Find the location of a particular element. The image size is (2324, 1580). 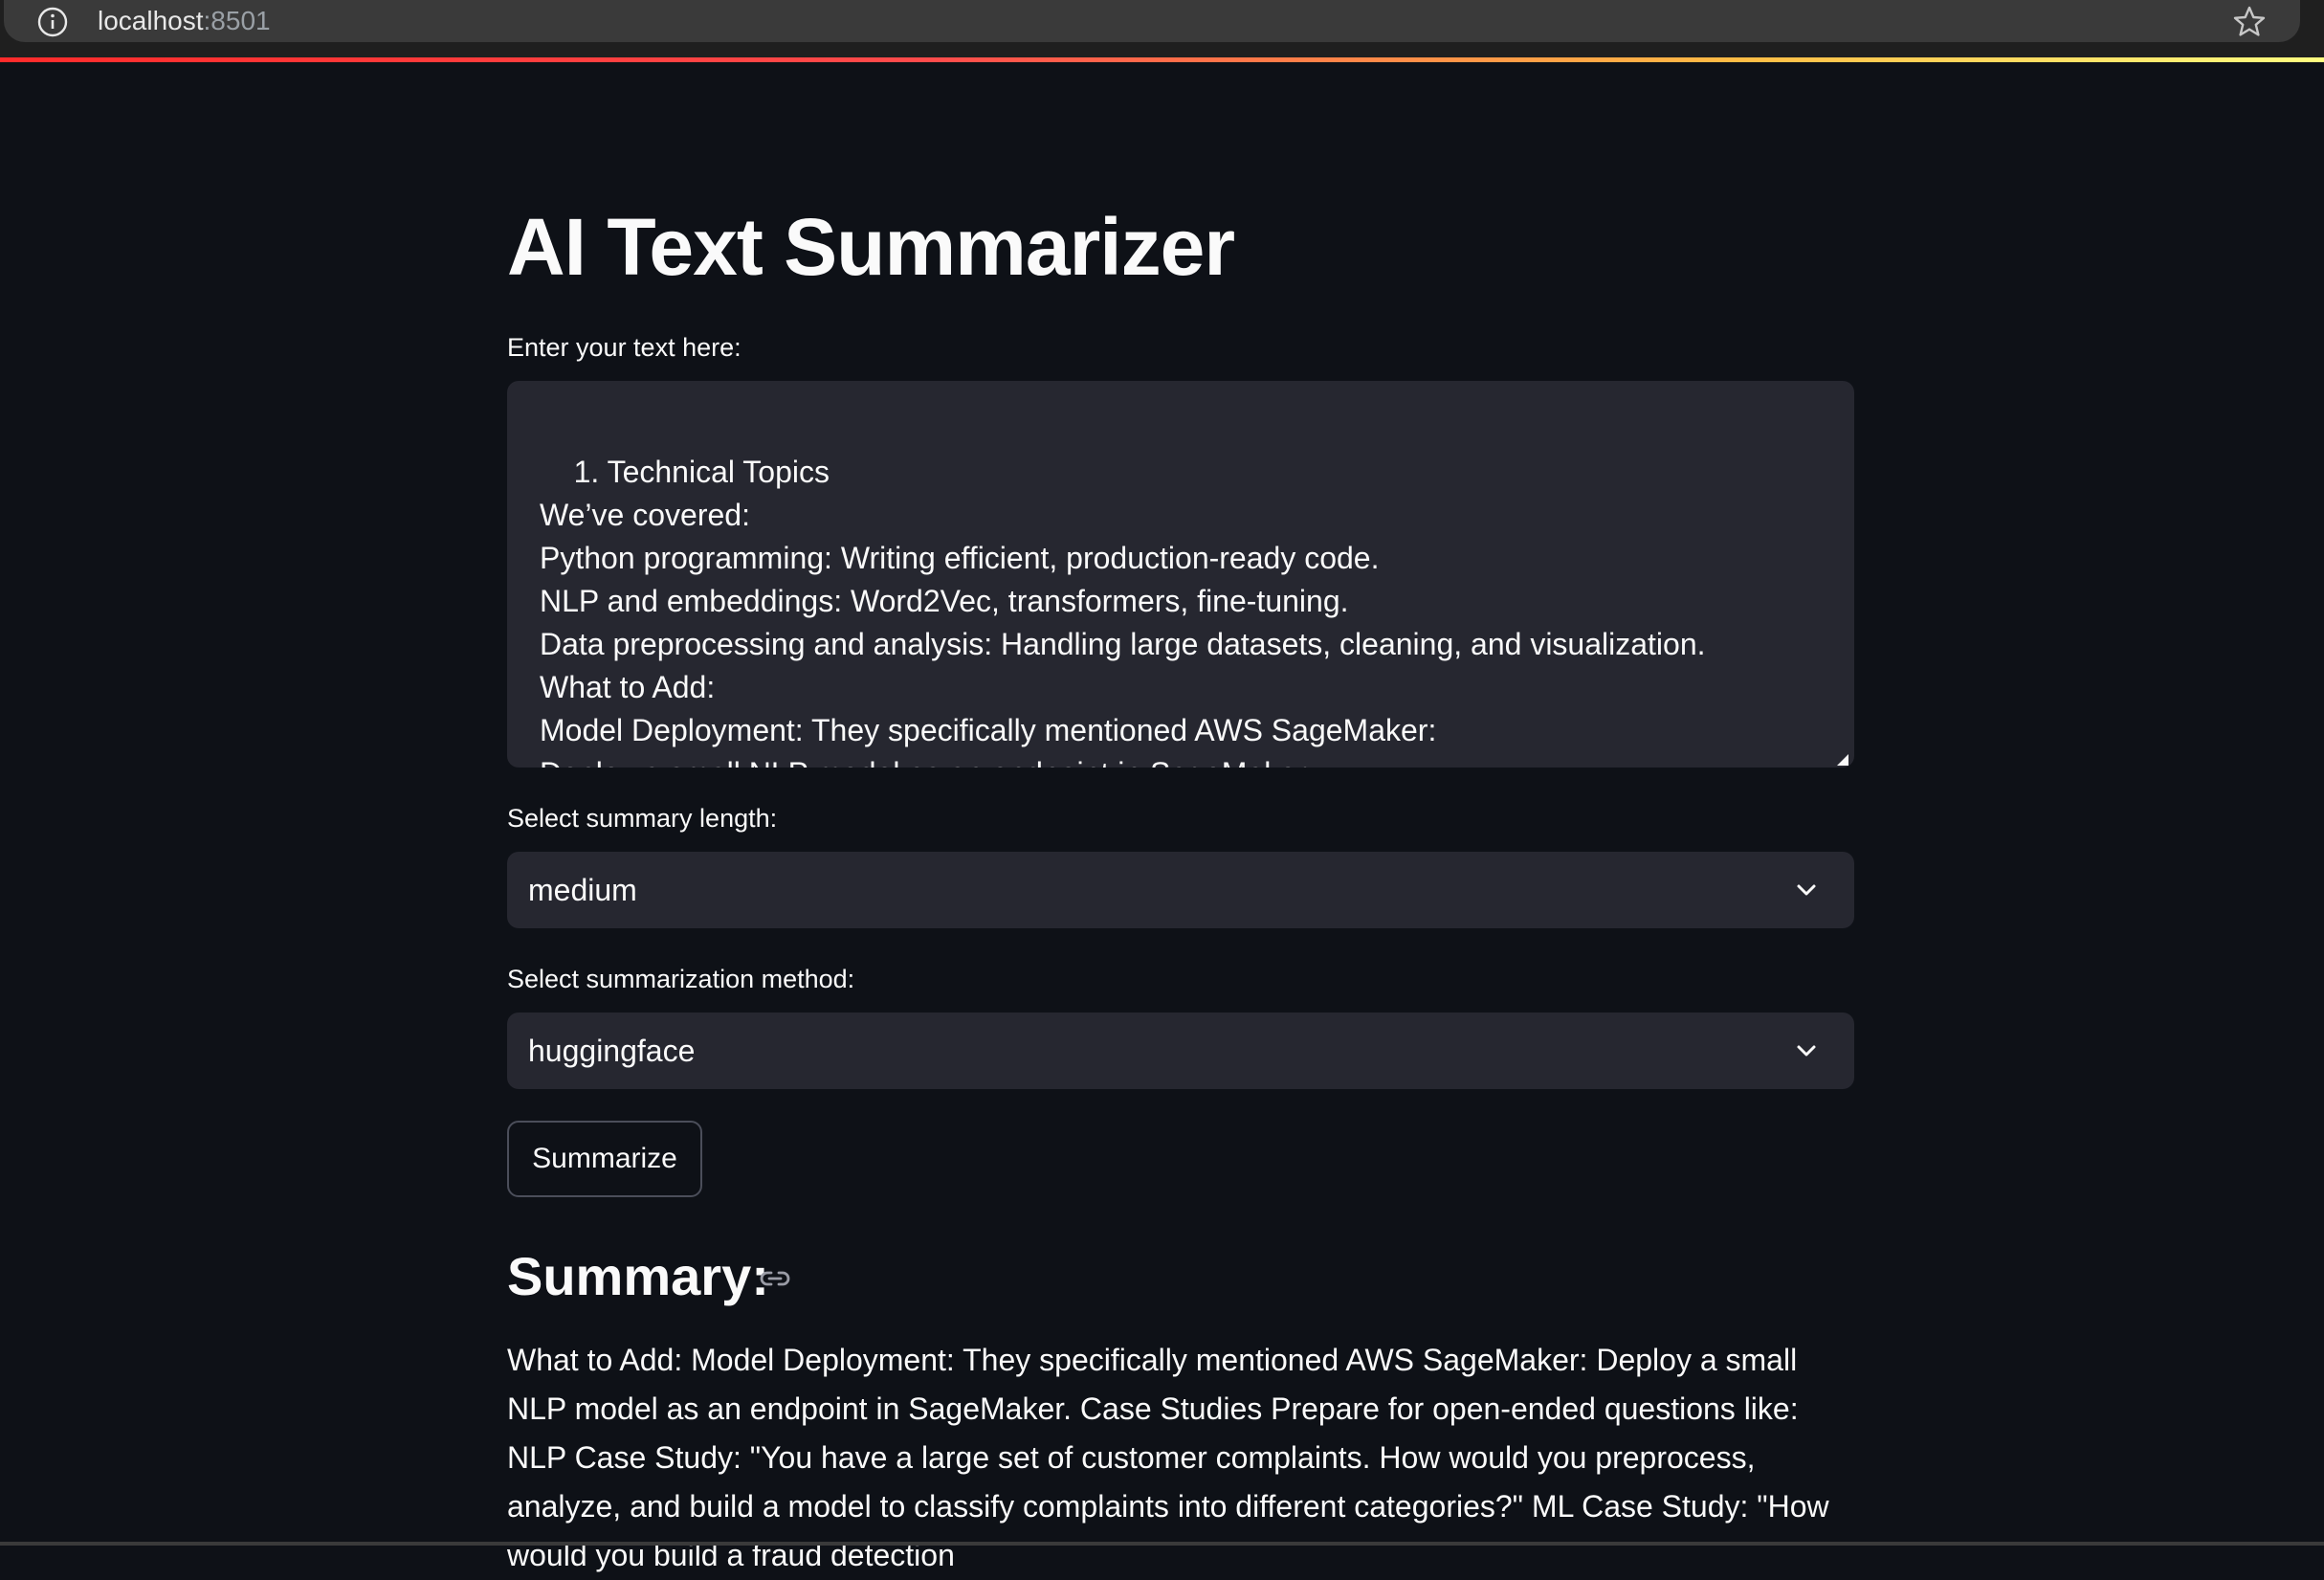

summarization-method-label: Select summarization method: is located at coordinates (681, 979).